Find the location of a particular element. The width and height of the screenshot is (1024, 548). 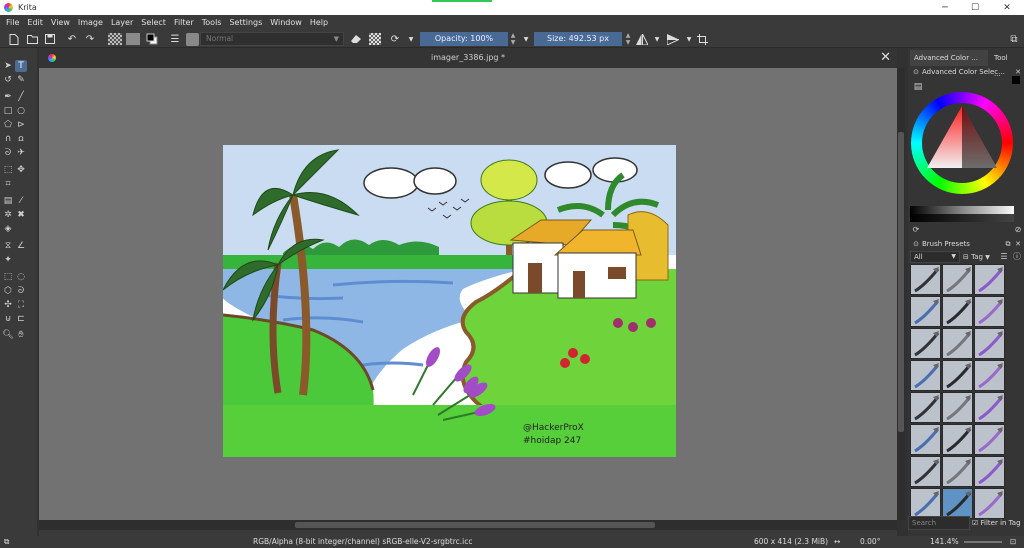

saturation-value-triangle is located at coordinates (962, 137).